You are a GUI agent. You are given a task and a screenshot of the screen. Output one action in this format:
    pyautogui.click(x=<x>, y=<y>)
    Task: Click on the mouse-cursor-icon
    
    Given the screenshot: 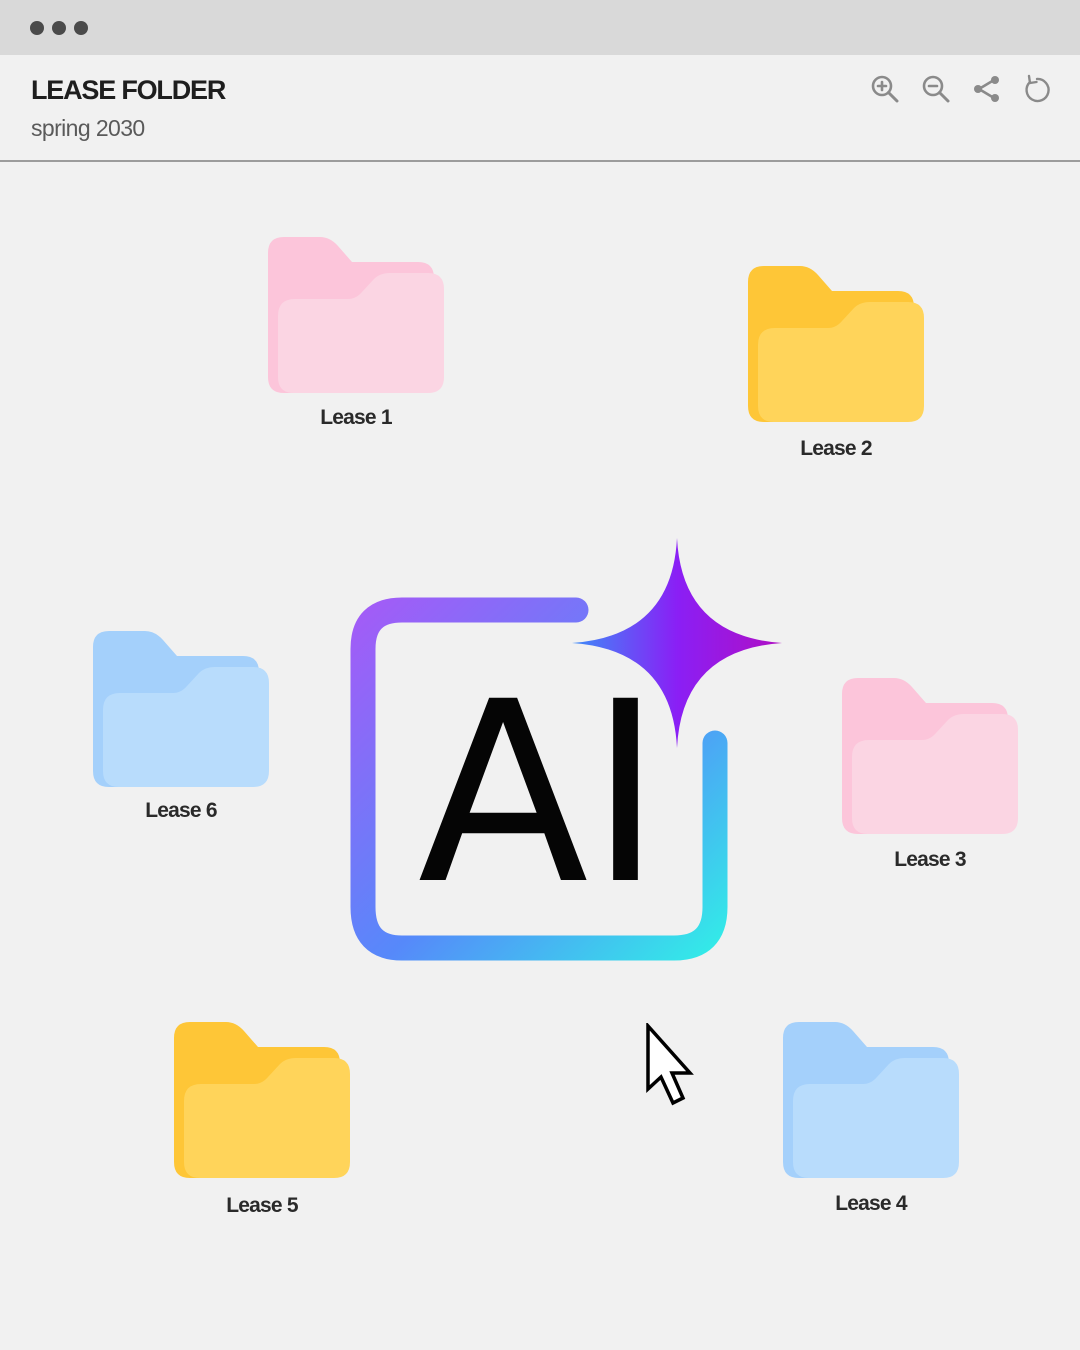 What is the action you would take?
    pyautogui.click(x=671, y=1067)
    